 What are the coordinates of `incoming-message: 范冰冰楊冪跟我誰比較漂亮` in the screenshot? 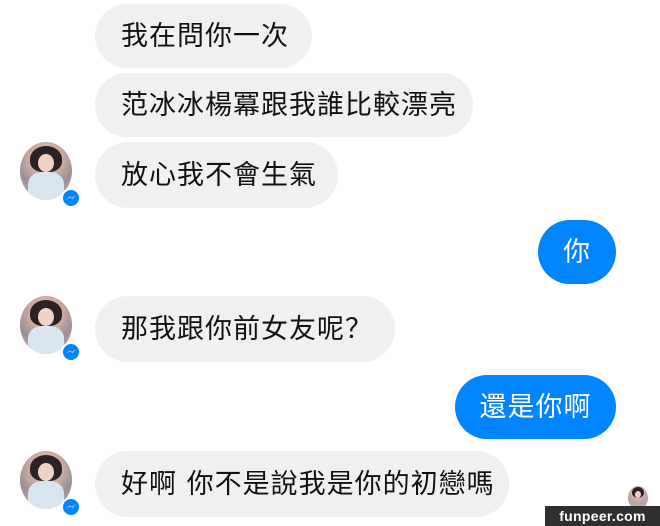 It's located at (284, 105).